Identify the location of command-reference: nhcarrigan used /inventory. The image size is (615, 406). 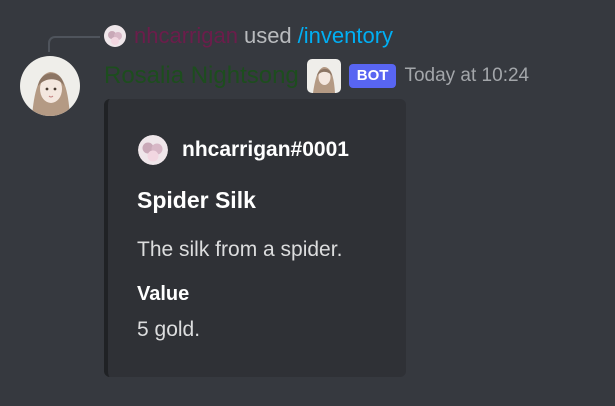
(248, 36).